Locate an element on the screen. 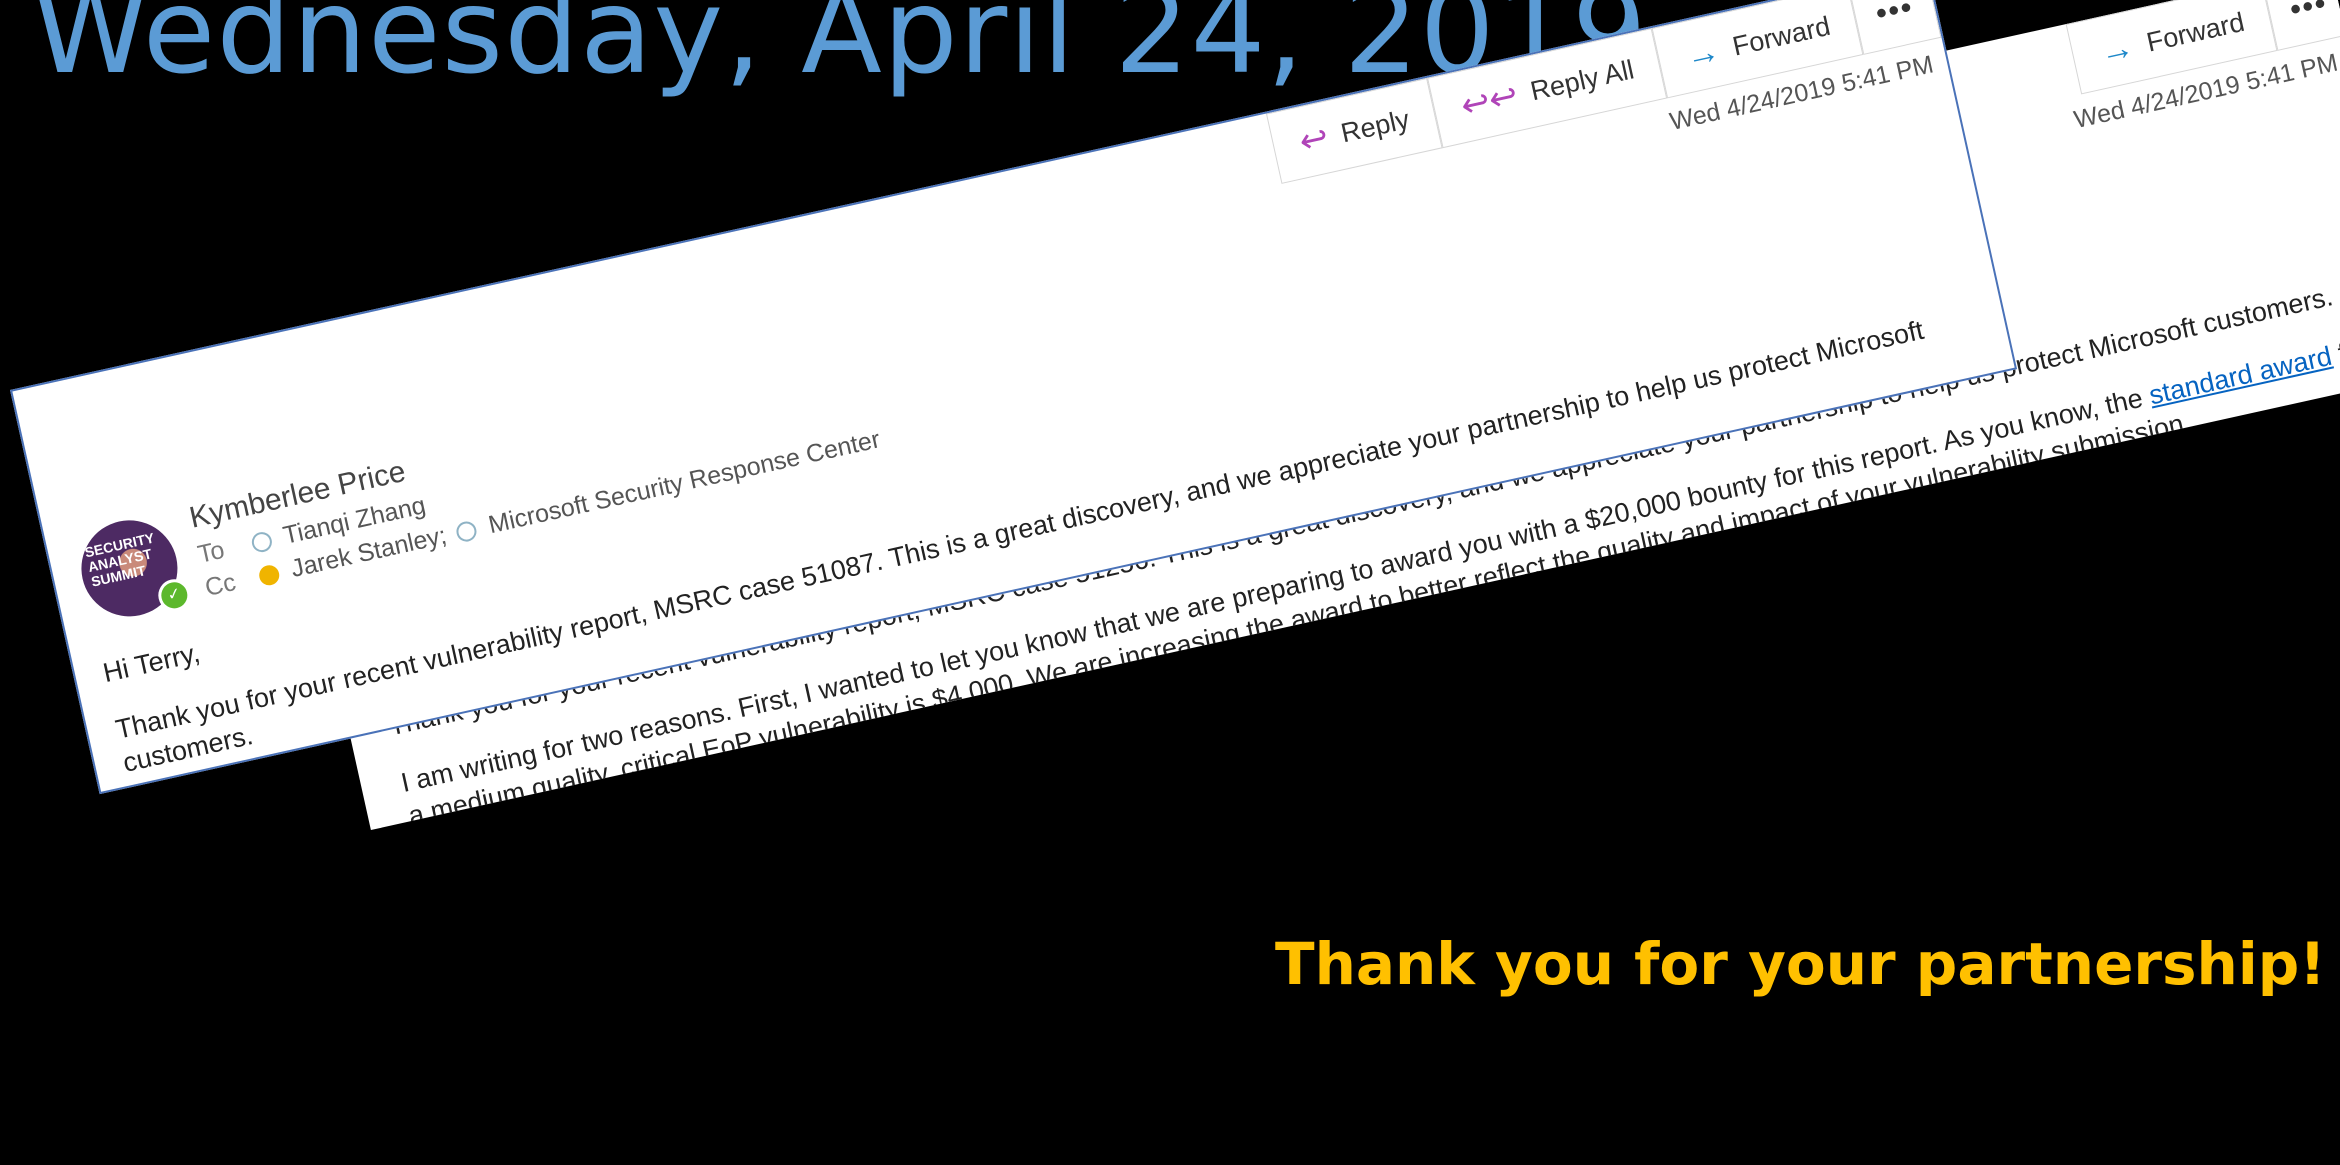 This screenshot has width=2340, height=1165. reply-icon: ↩ is located at coordinates (1313, 140).